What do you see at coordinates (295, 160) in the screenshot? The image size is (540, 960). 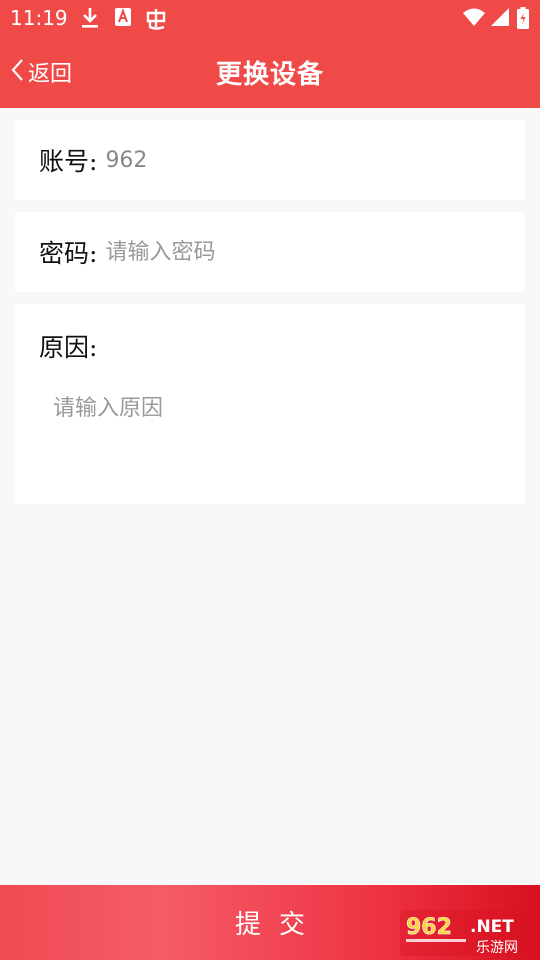 I see `account-field` at bounding box center [295, 160].